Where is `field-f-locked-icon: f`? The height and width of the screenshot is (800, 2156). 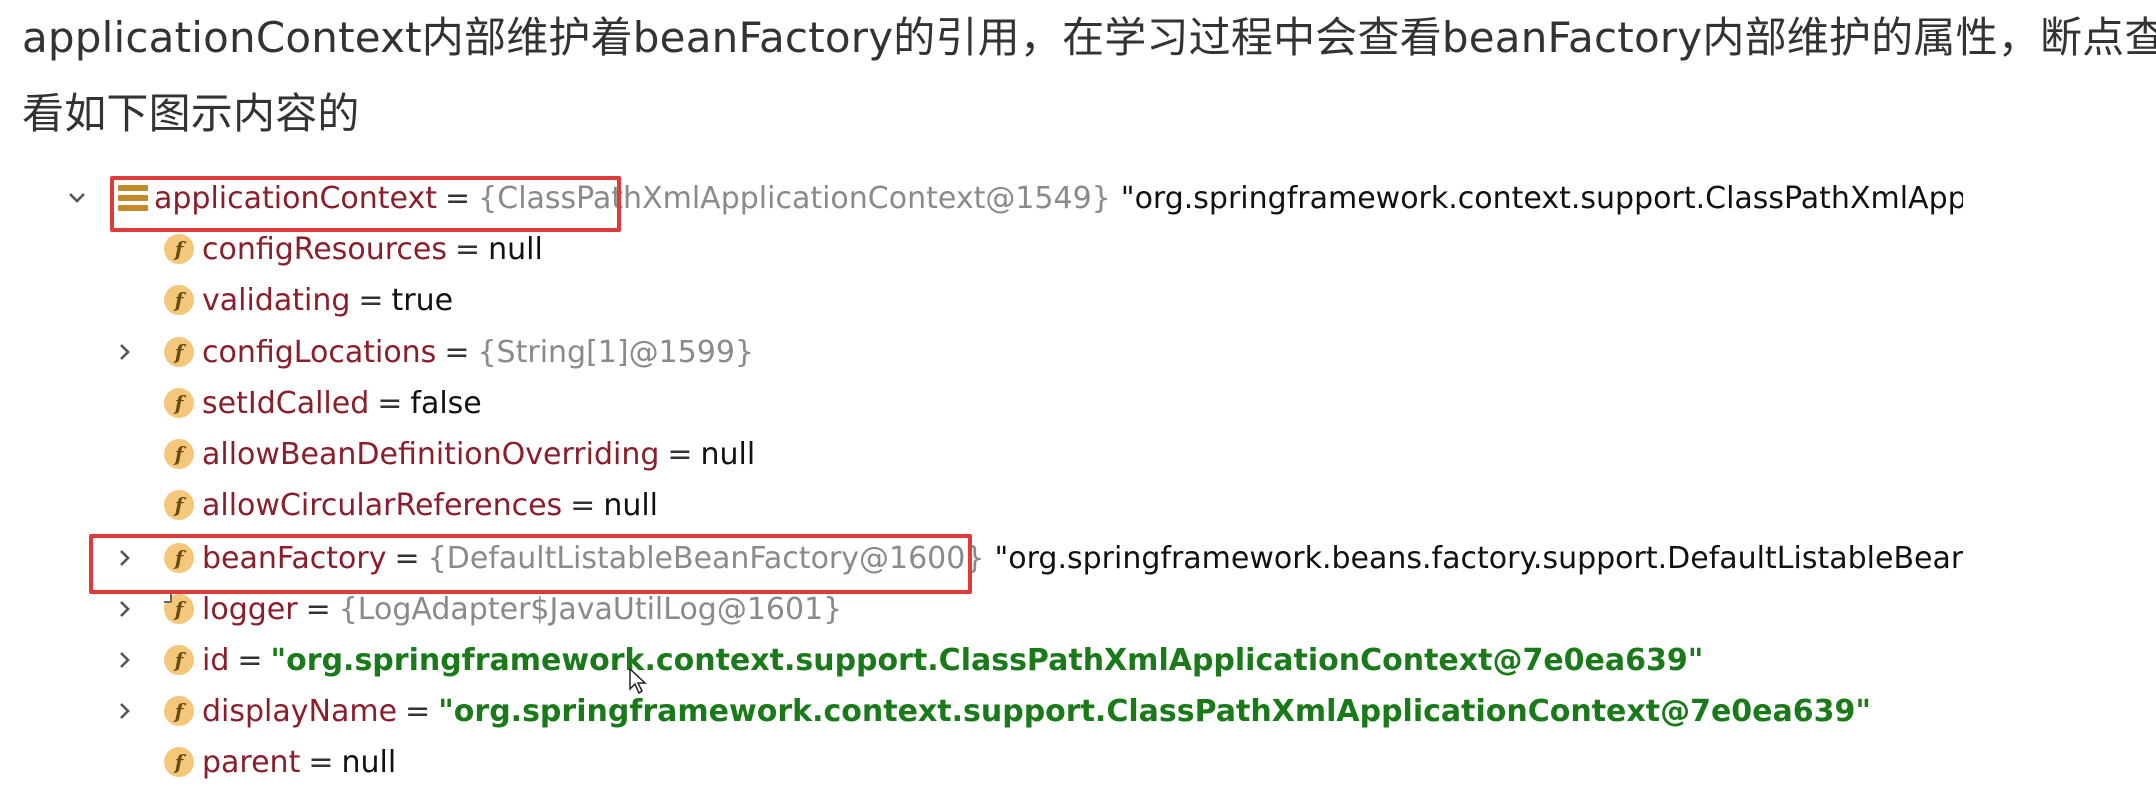
field-f-locked-icon: f is located at coordinates (179, 607).